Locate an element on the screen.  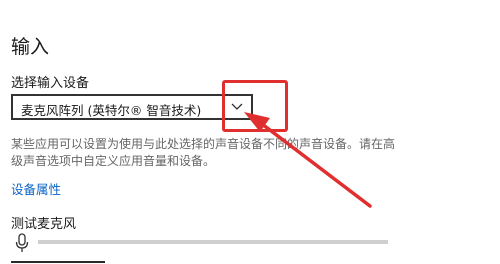
test-microphone-label: 测试麦克风 is located at coordinates (44, 224).